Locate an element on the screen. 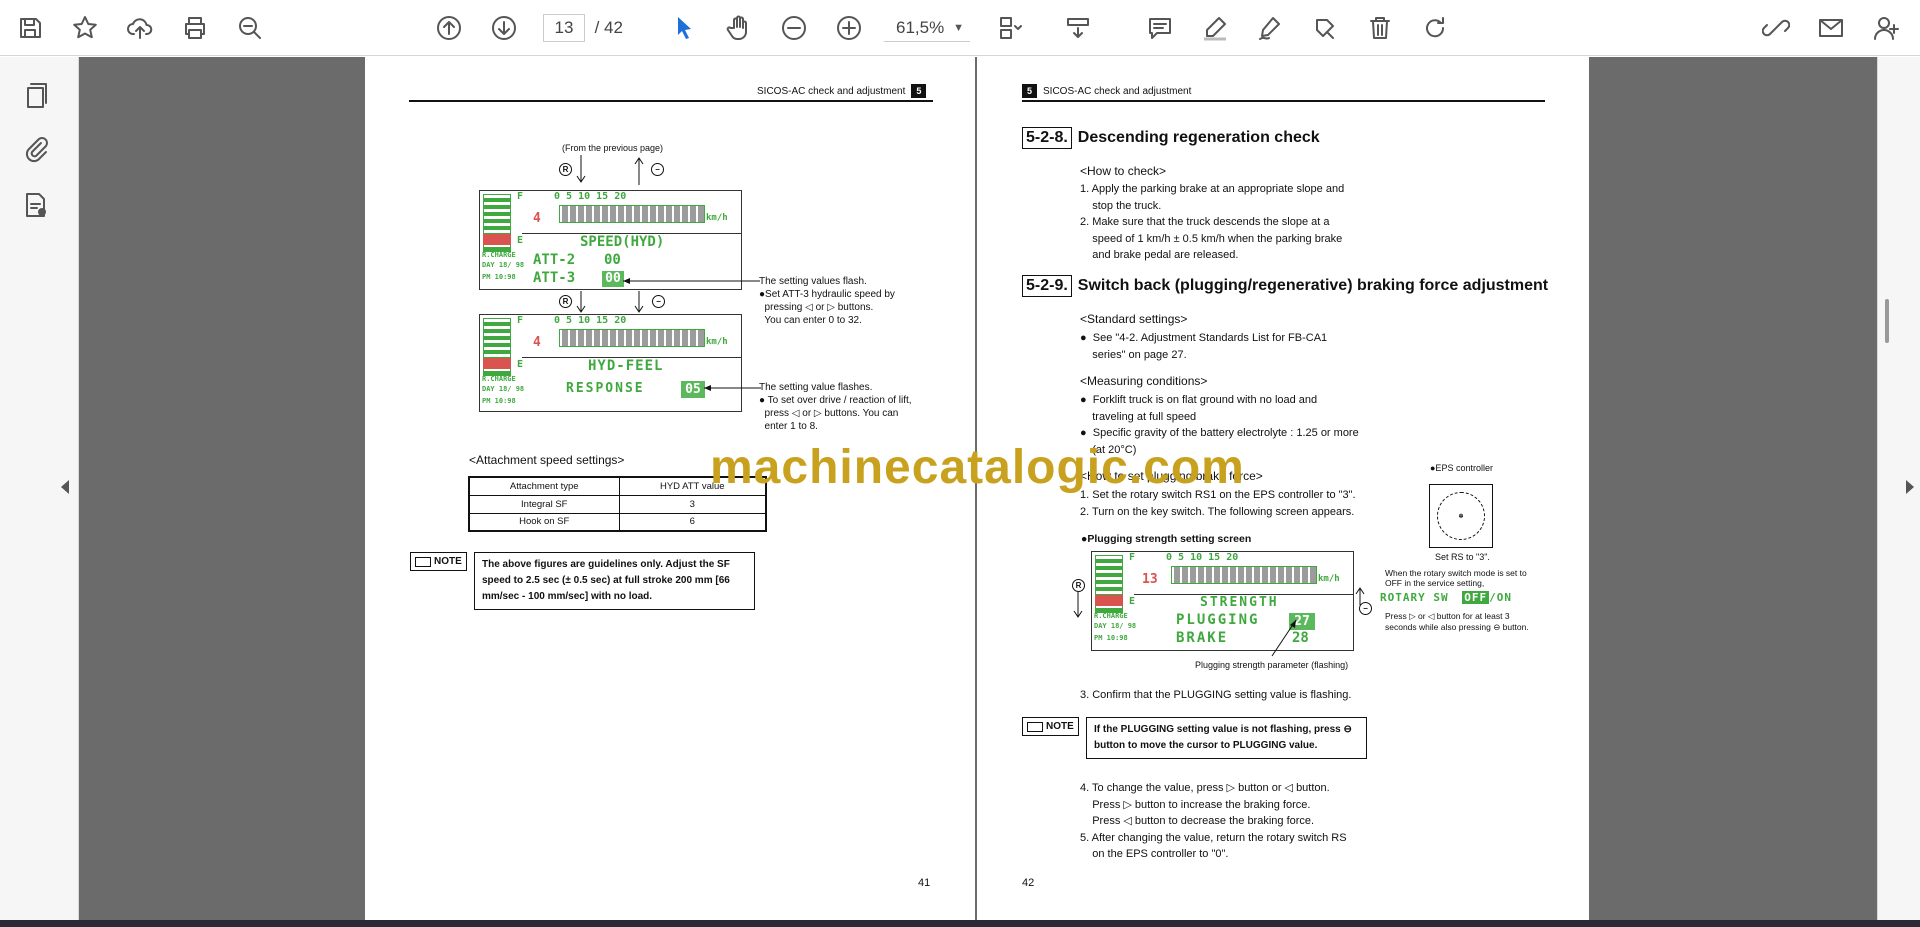 Image resolution: width=1920 pixels, height=927 pixels. note-icon: NOTE is located at coordinates (1050, 726).